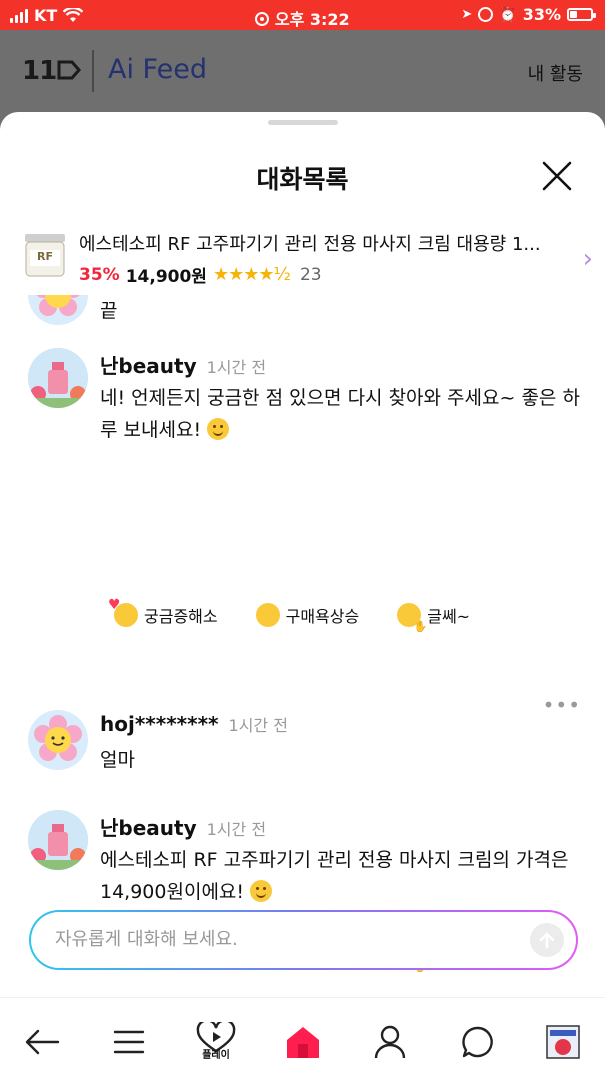 This screenshot has width=605, height=1079. I want to click on app-header: 11 Ai Feed 내 활동, so click(302, 71).